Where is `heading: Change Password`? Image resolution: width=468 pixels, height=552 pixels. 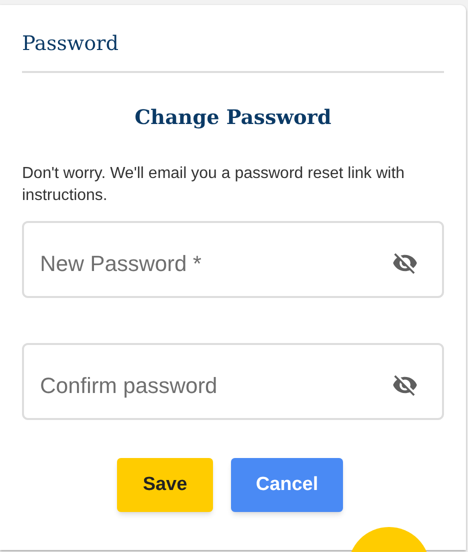 heading: Change Password is located at coordinates (233, 117).